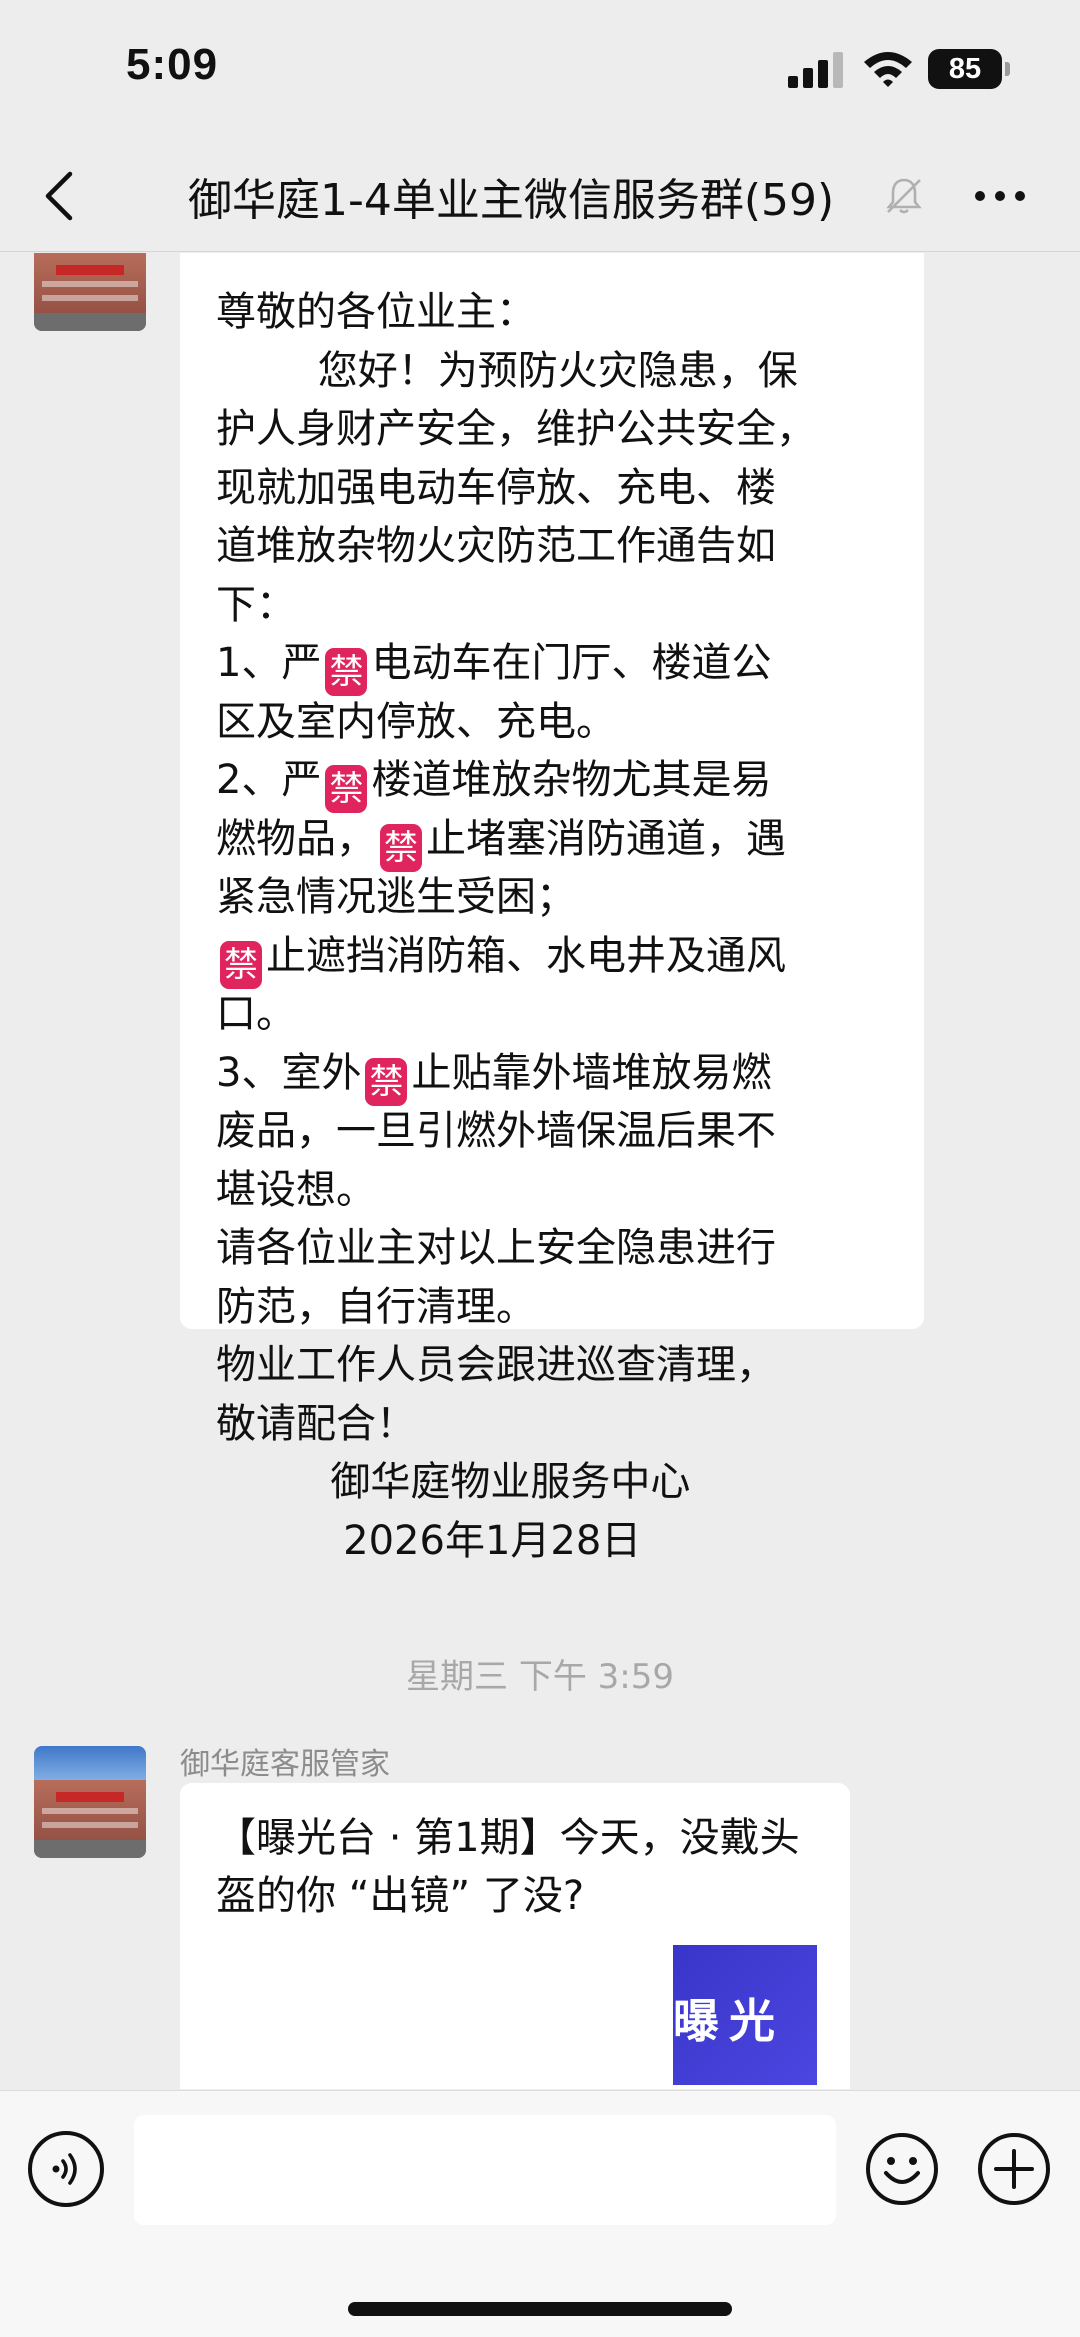 This screenshot has height=2337, width=1080. I want to click on notice-line: 请各位业主对以上安全隐患进行, so click(496, 1248).